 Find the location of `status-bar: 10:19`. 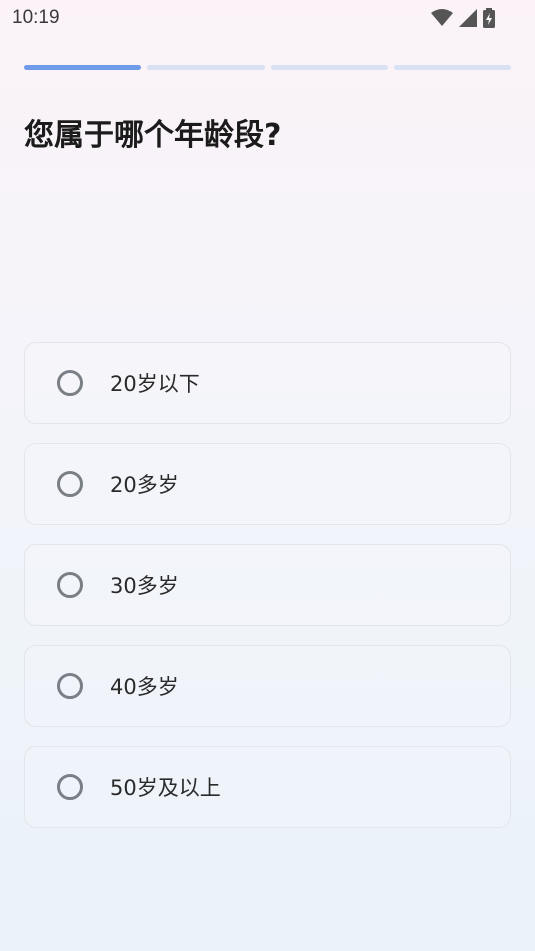

status-bar: 10:19 is located at coordinates (267, 18).